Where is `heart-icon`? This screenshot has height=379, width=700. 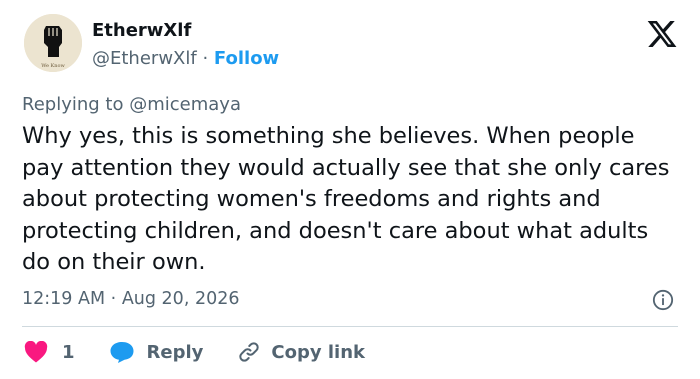
heart-icon is located at coordinates (36, 352).